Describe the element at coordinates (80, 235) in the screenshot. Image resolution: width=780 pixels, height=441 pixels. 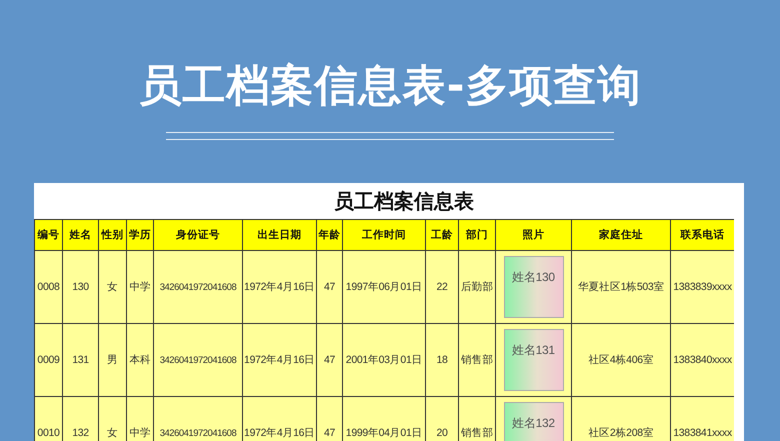
I see `column-header: 姓名` at that location.